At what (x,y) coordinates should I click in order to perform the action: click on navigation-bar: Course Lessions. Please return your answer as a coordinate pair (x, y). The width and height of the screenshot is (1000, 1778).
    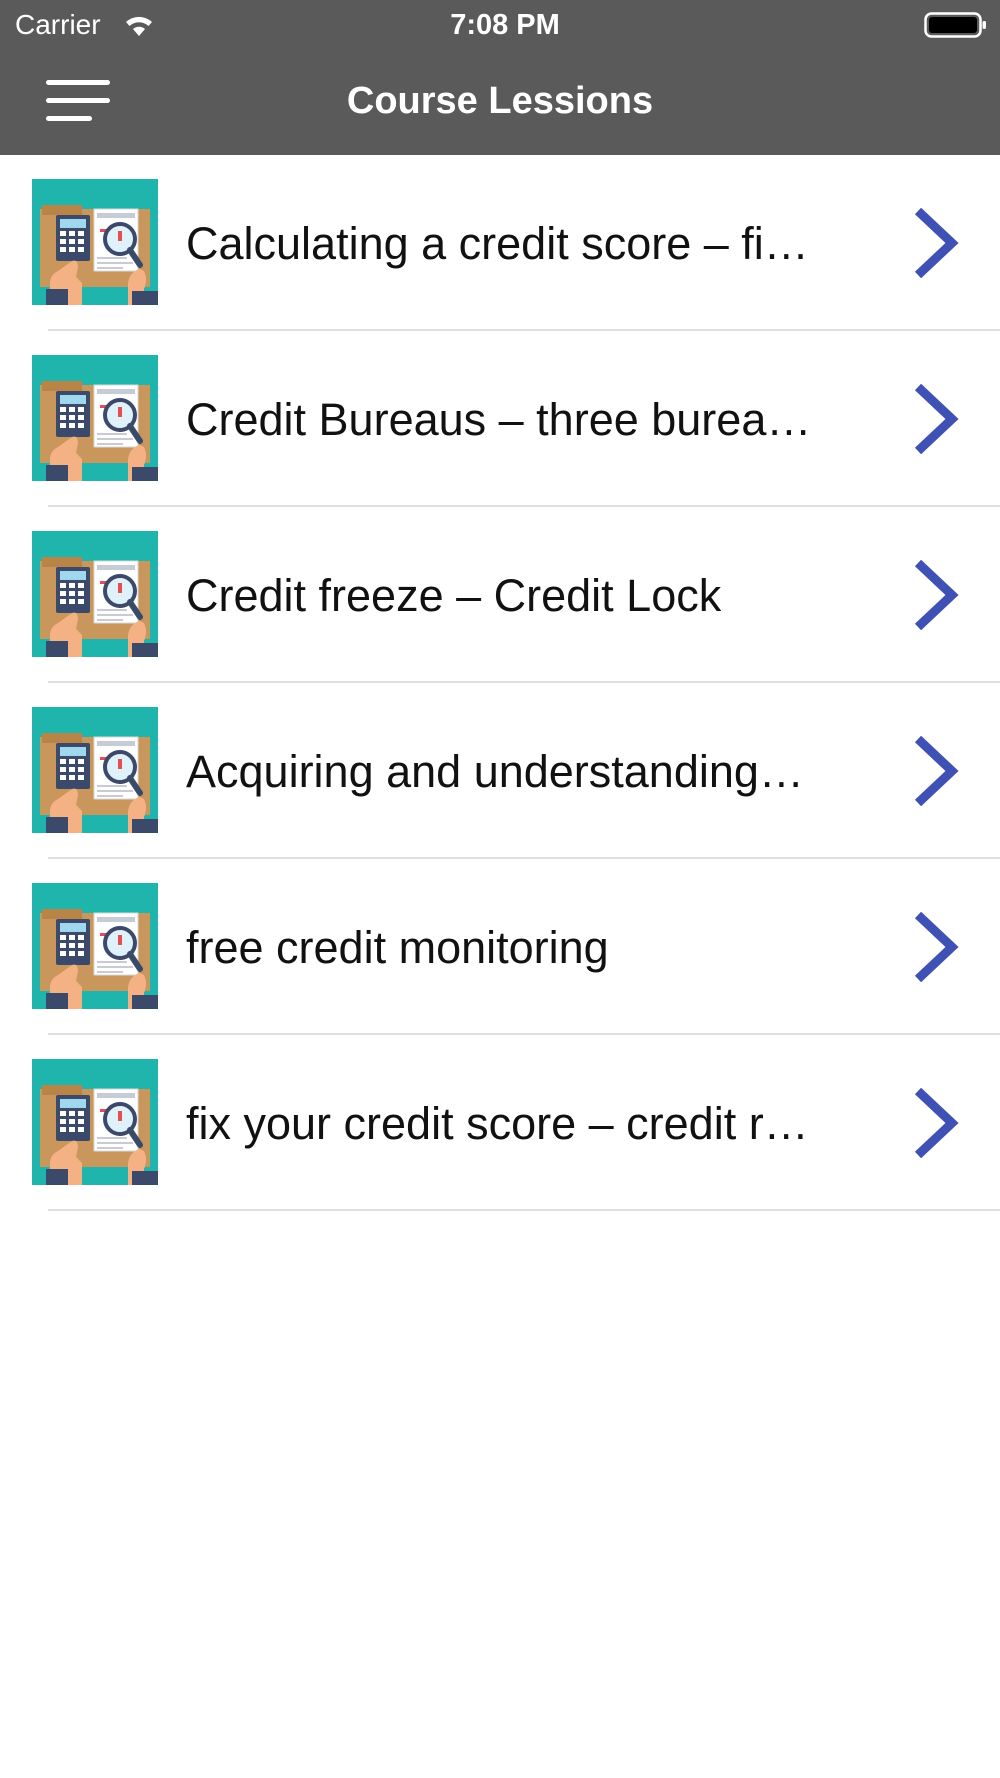
    Looking at the image, I should click on (500, 102).